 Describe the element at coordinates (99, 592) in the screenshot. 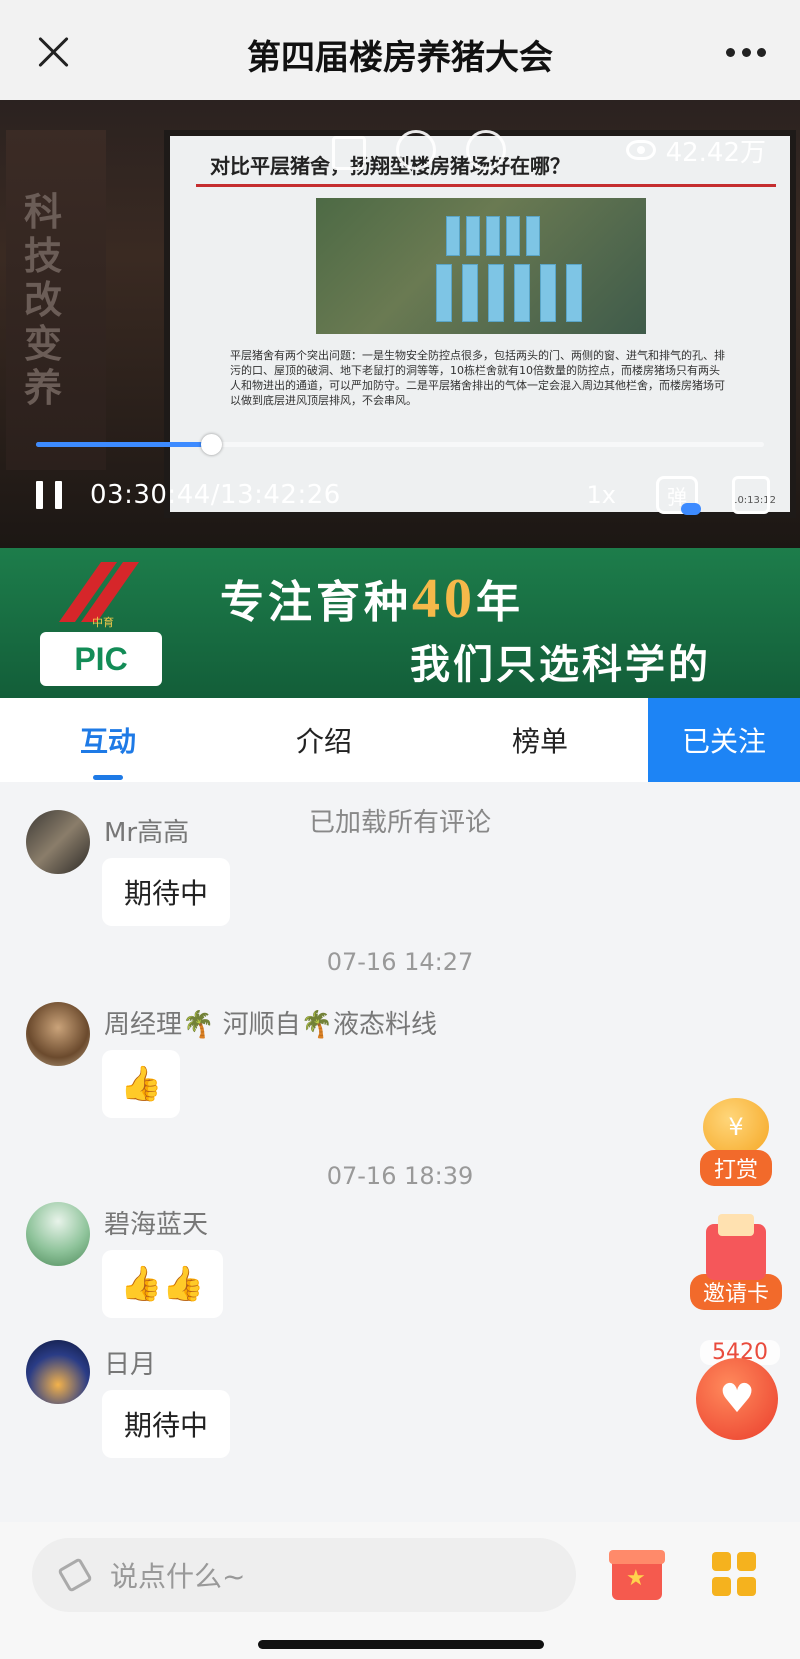

I see `brand-logo-icon` at that location.